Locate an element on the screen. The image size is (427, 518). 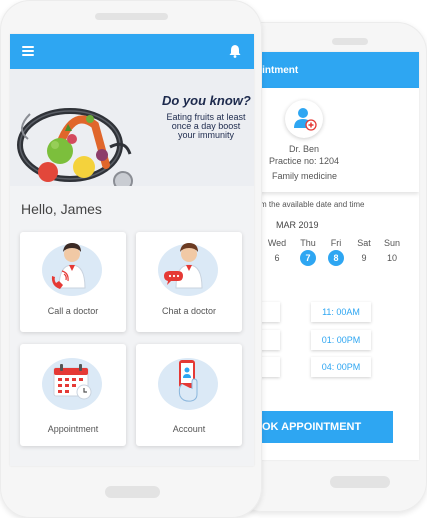
doctor-avatar is located at coordinates (304, 119).